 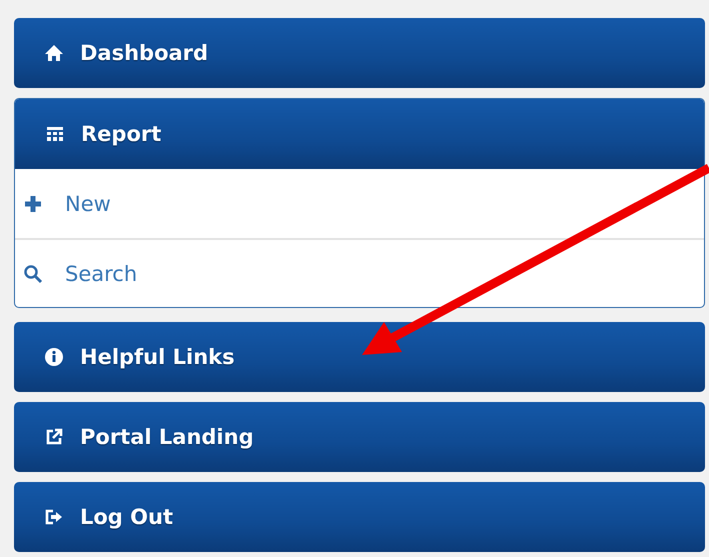 What do you see at coordinates (359, 517) in the screenshot?
I see `menu-item: Log Out` at bounding box center [359, 517].